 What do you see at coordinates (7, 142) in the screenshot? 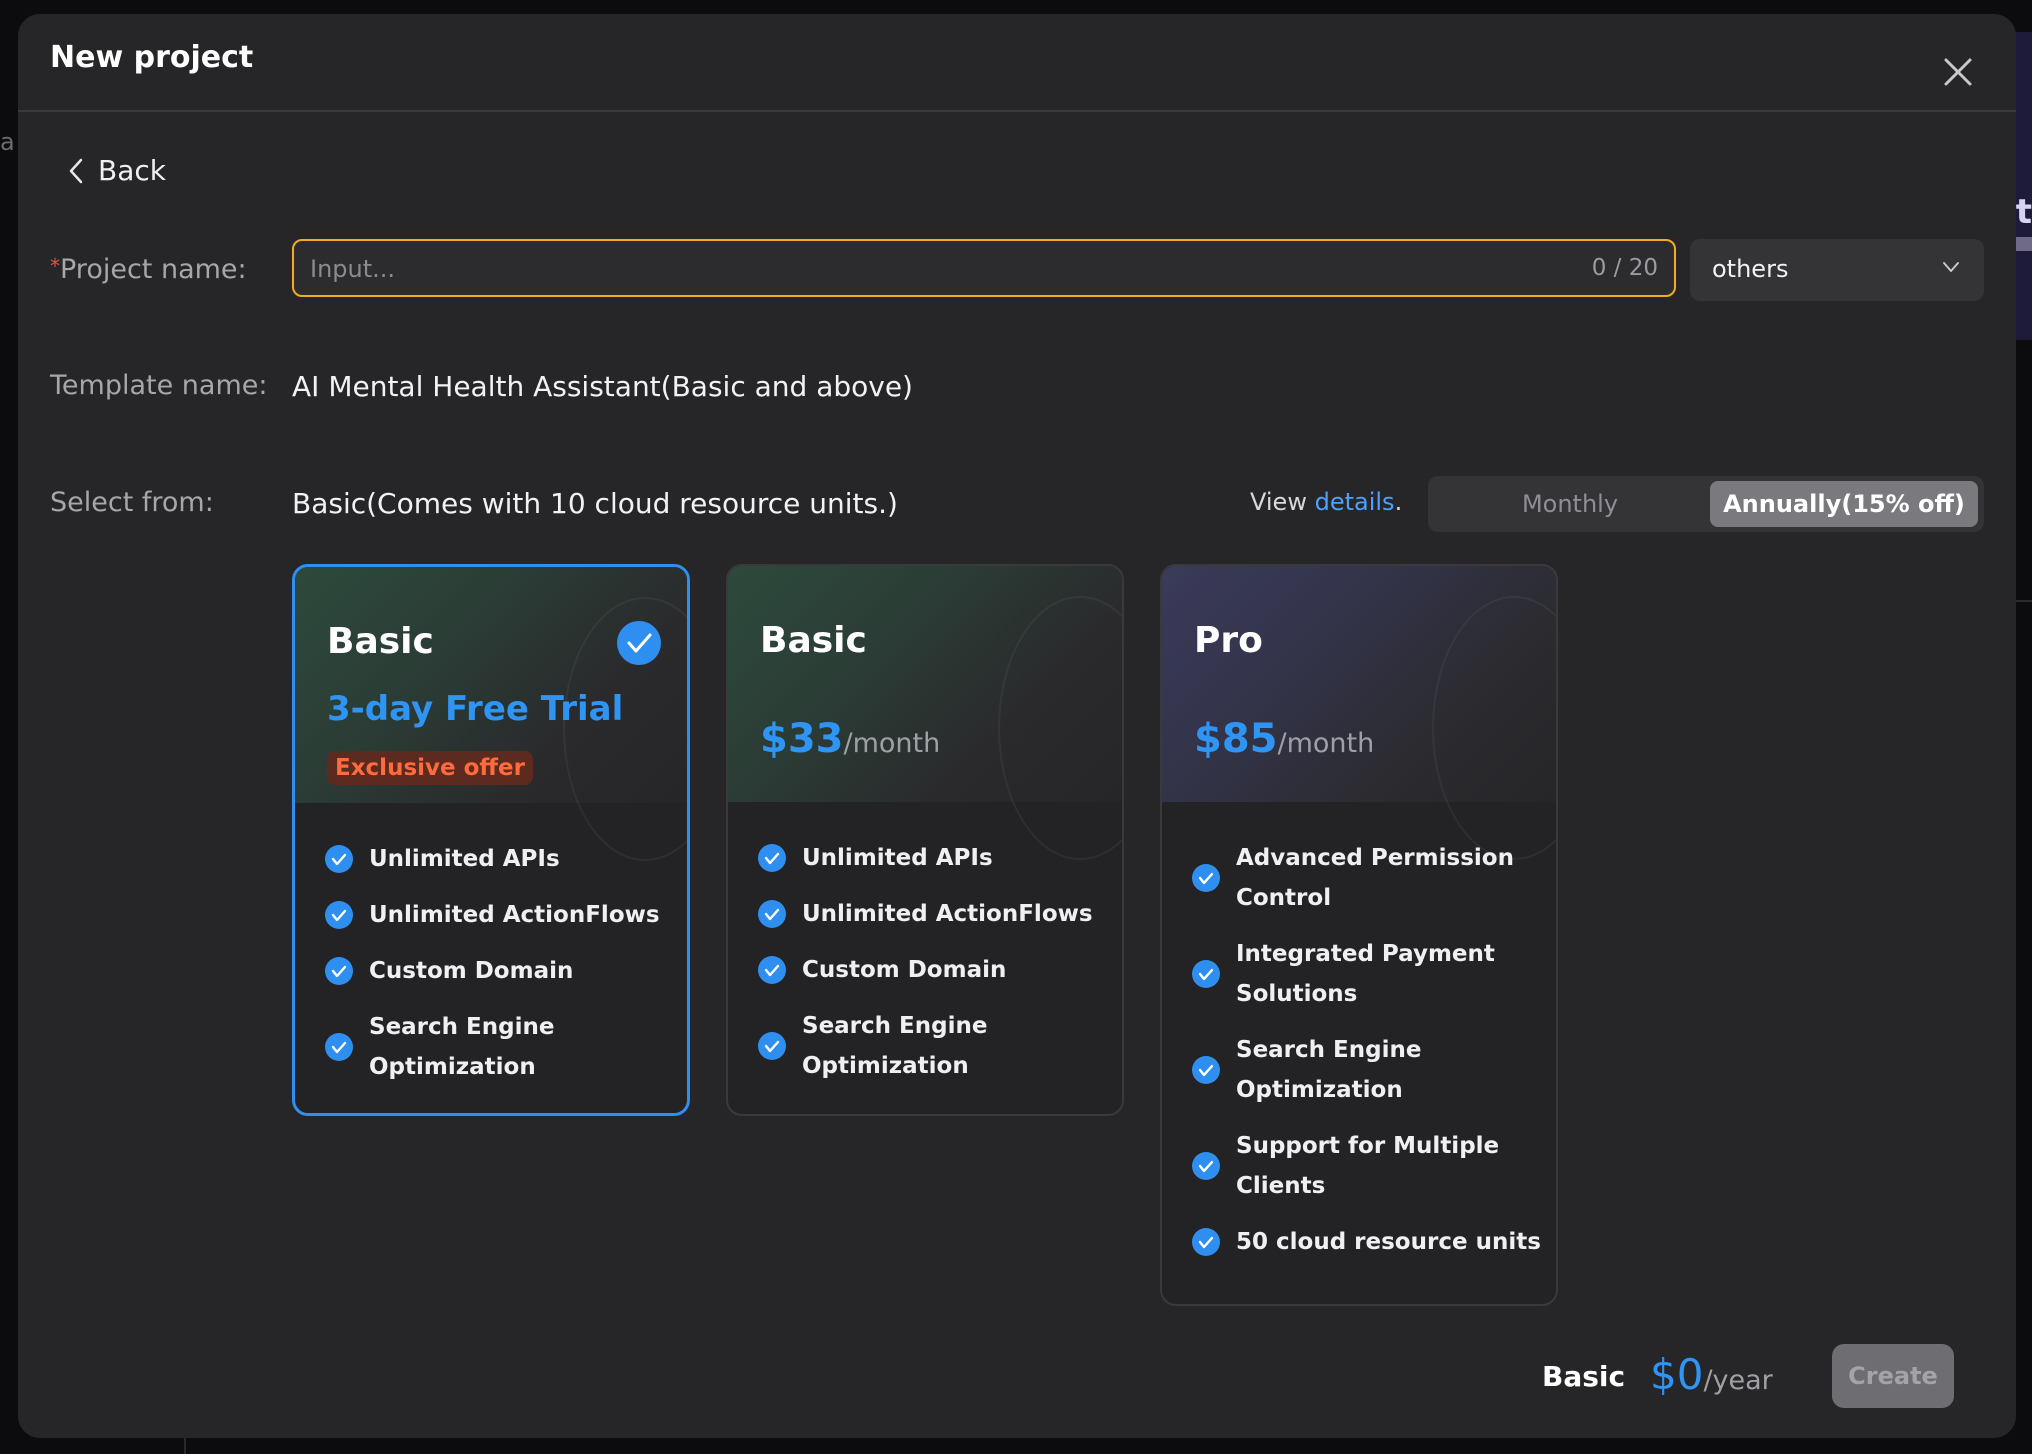
I see `background-fragment-left: a` at bounding box center [7, 142].